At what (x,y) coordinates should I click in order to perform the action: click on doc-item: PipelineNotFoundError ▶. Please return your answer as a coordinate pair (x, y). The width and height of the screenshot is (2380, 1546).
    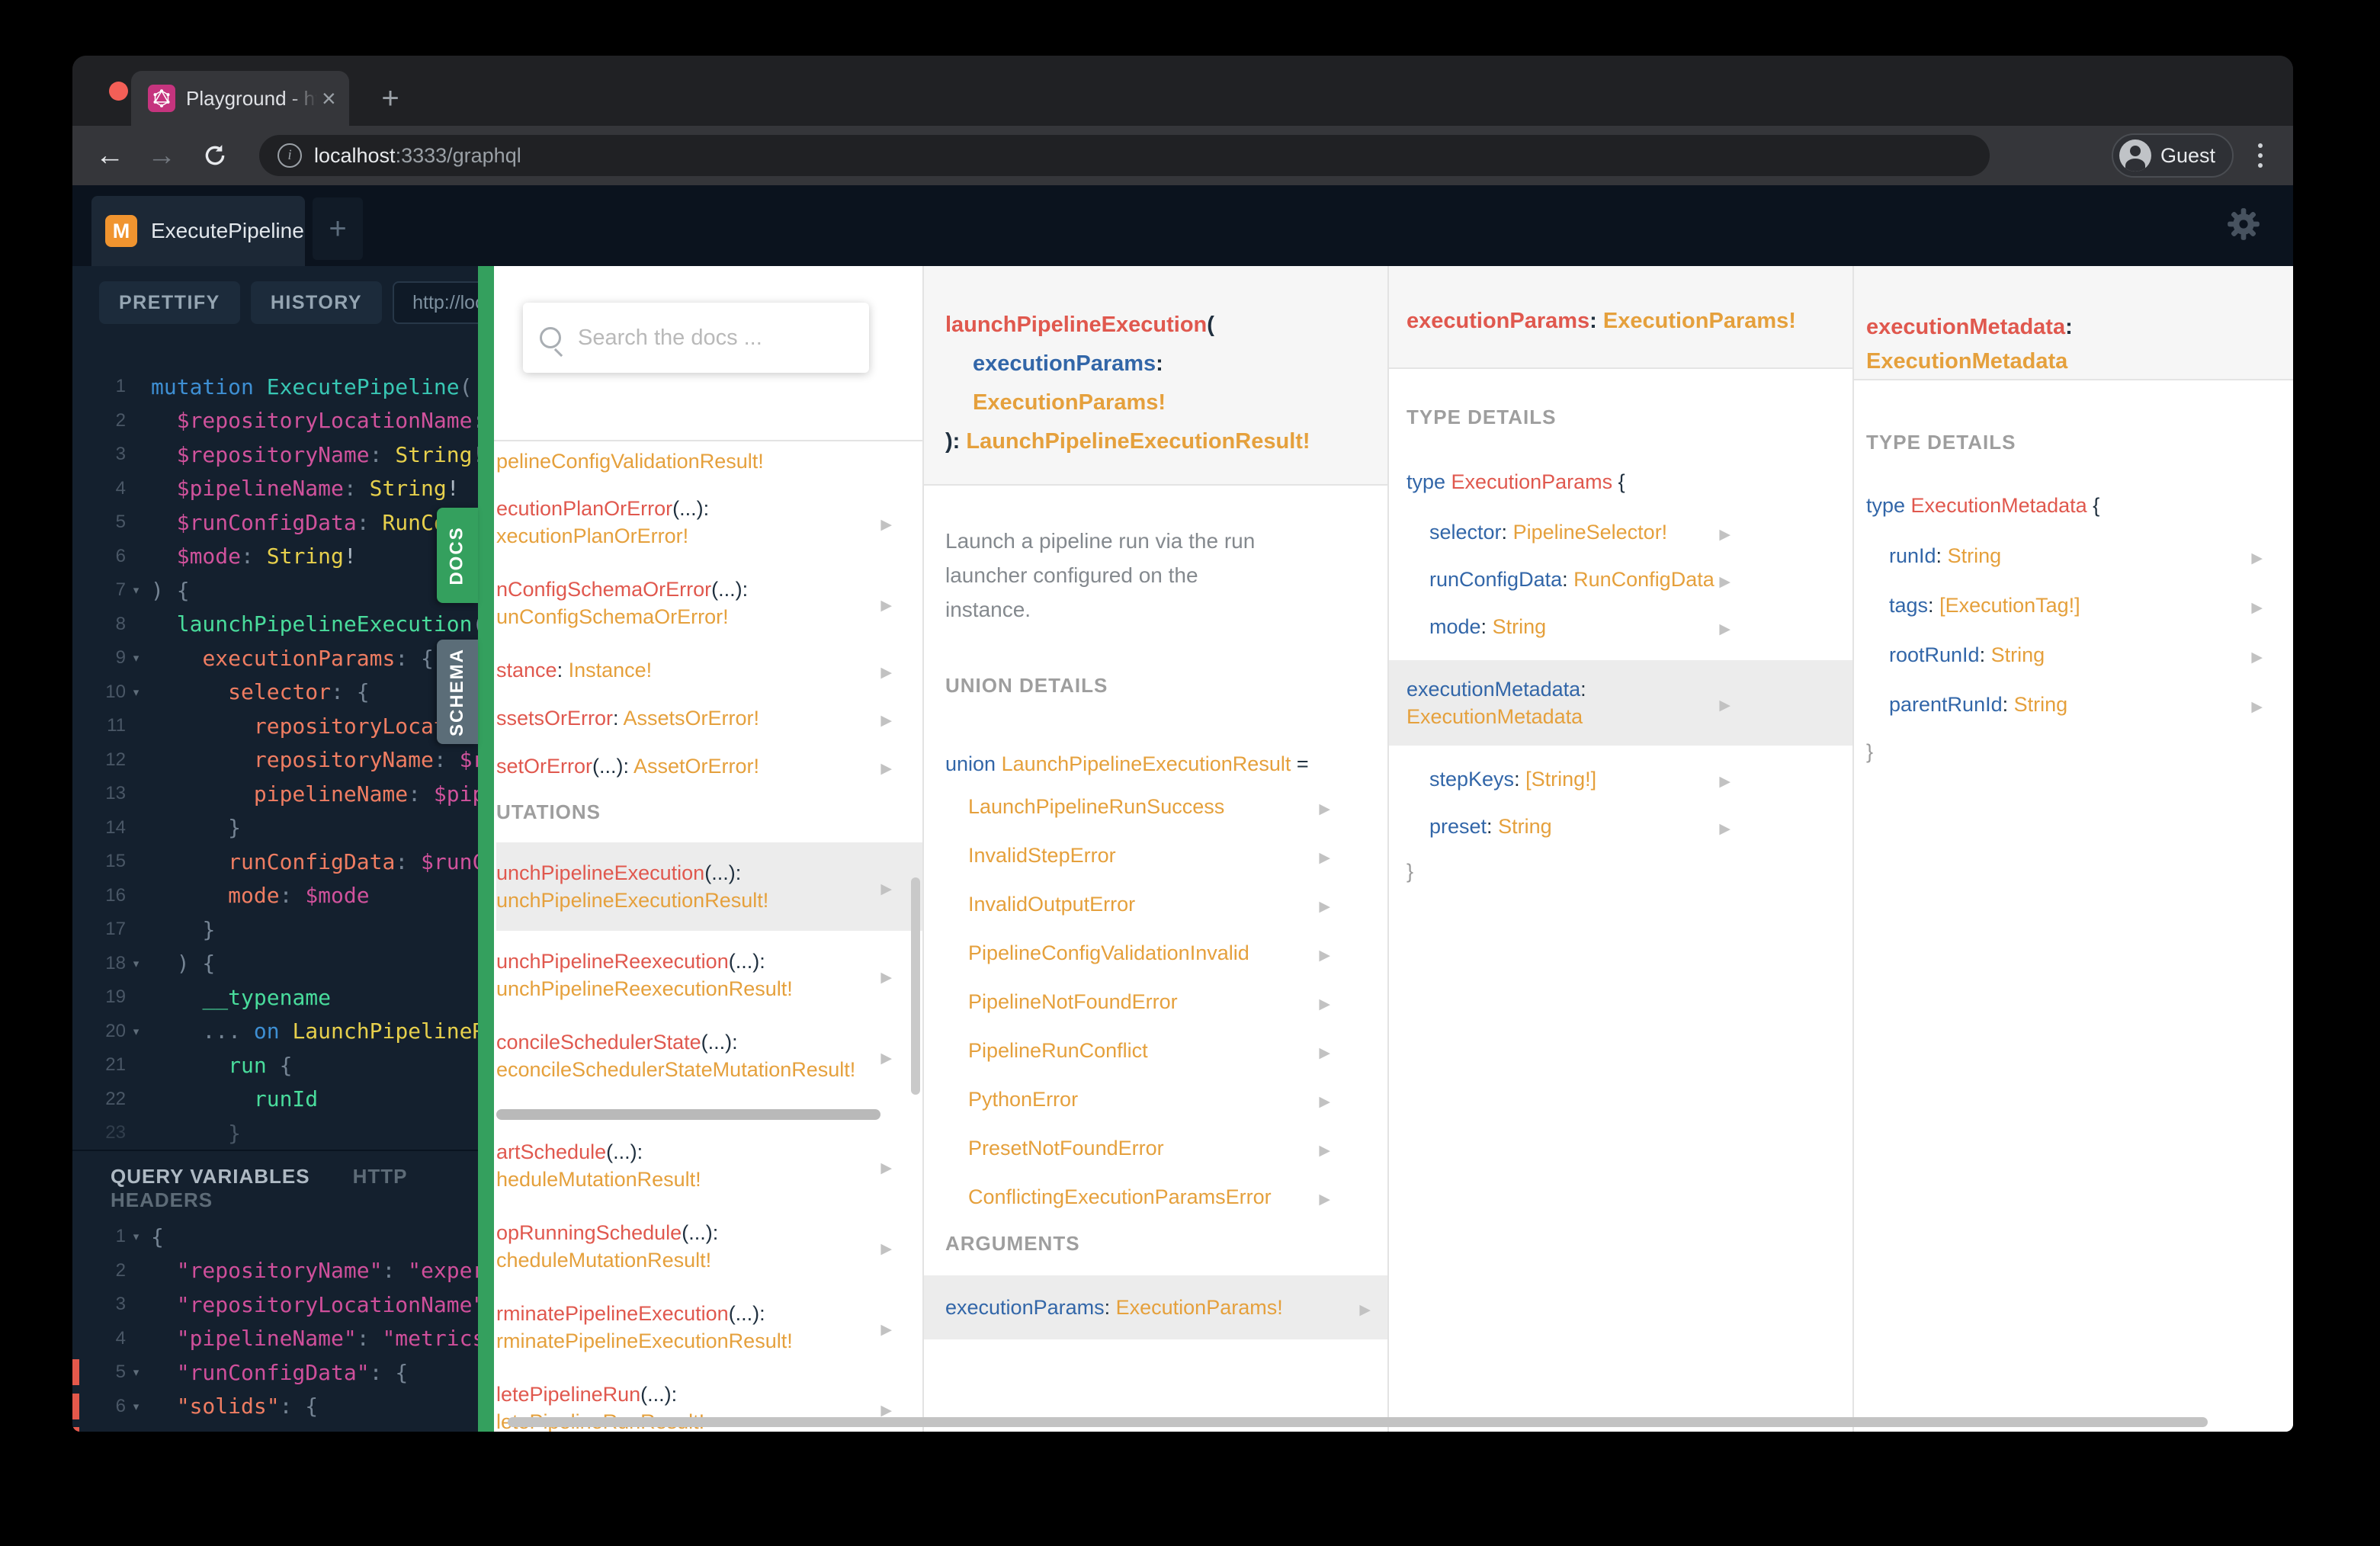
    Looking at the image, I should click on (1166, 1001).